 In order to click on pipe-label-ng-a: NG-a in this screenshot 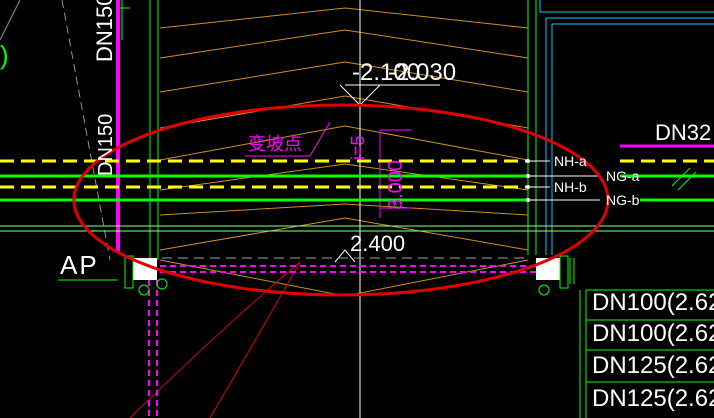, I will do `click(623, 176)`.